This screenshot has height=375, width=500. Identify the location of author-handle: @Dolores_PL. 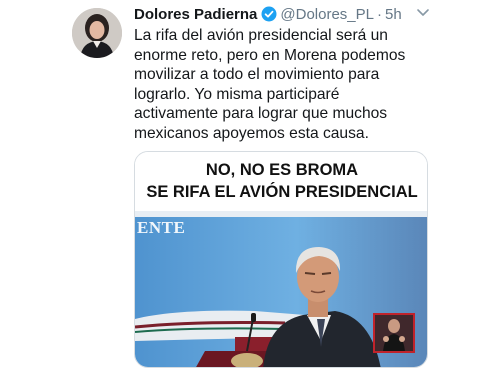
(327, 14).